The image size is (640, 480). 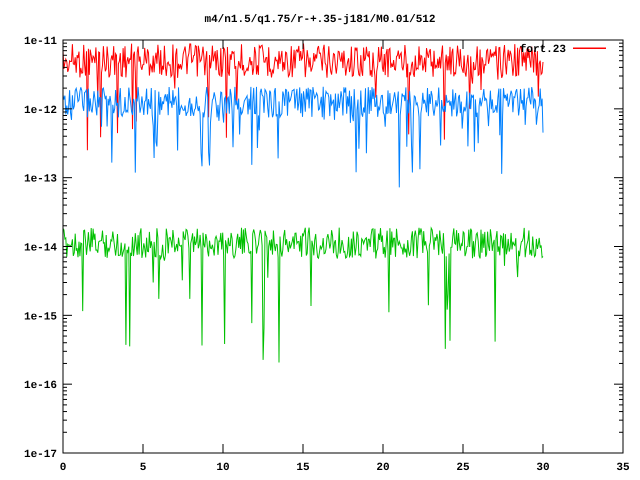 What do you see at coordinates (40, 317) in the screenshot?
I see `axis-tick-label: 1e-15` at bounding box center [40, 317].